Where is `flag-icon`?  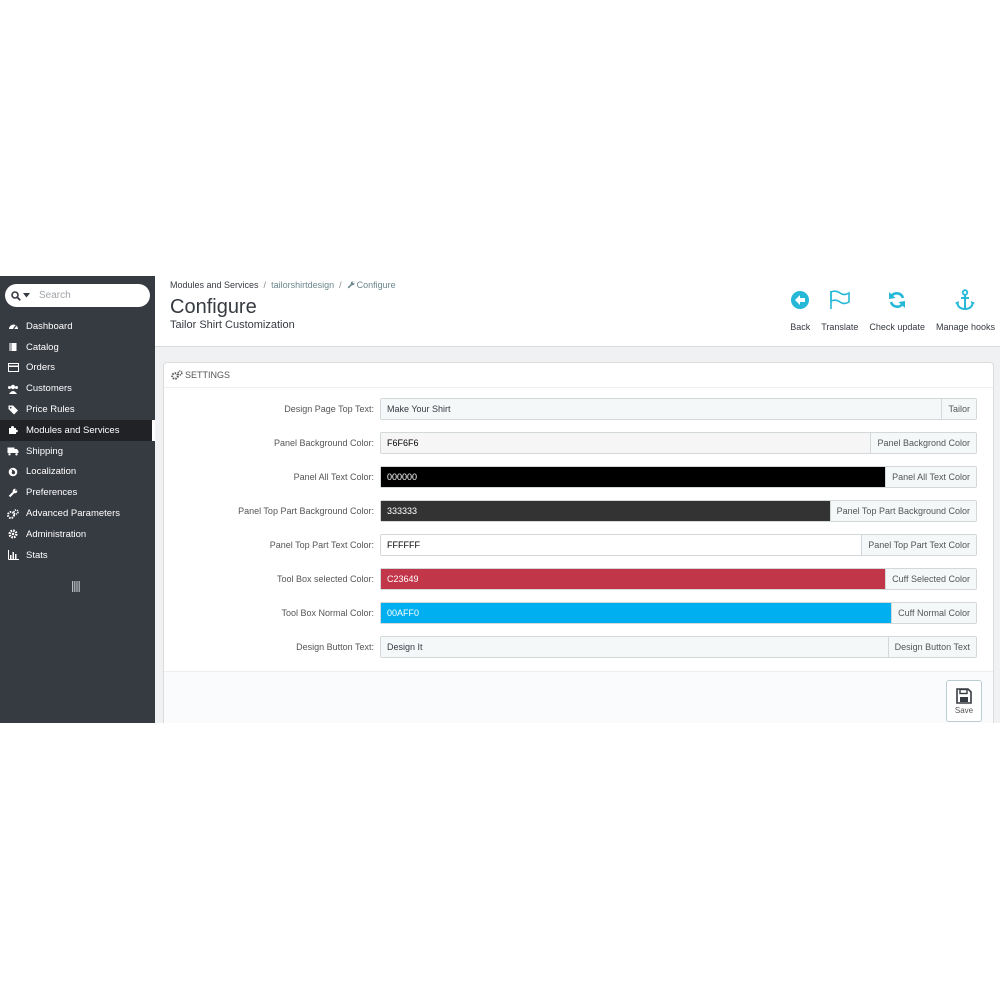 flag-icon is located at coordinates (840, 300).